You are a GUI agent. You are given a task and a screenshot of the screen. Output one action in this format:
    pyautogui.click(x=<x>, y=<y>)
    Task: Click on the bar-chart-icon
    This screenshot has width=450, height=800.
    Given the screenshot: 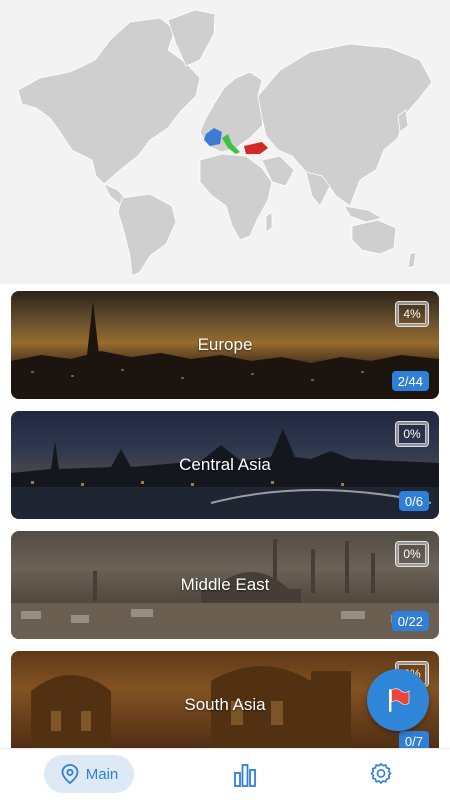 What is the action you would take?
    pyautogui.click(x=245, y=775)
    